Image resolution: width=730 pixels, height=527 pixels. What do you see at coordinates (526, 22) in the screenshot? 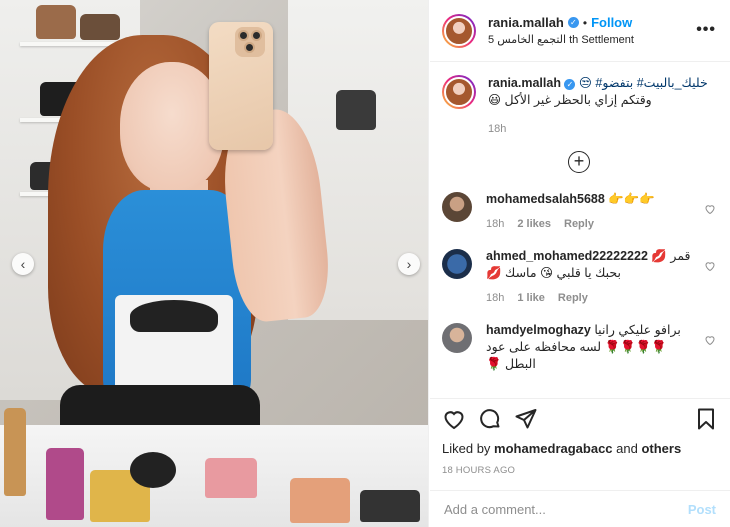
I see `author-username: rania.mallah` at bounding box center [526, 22].